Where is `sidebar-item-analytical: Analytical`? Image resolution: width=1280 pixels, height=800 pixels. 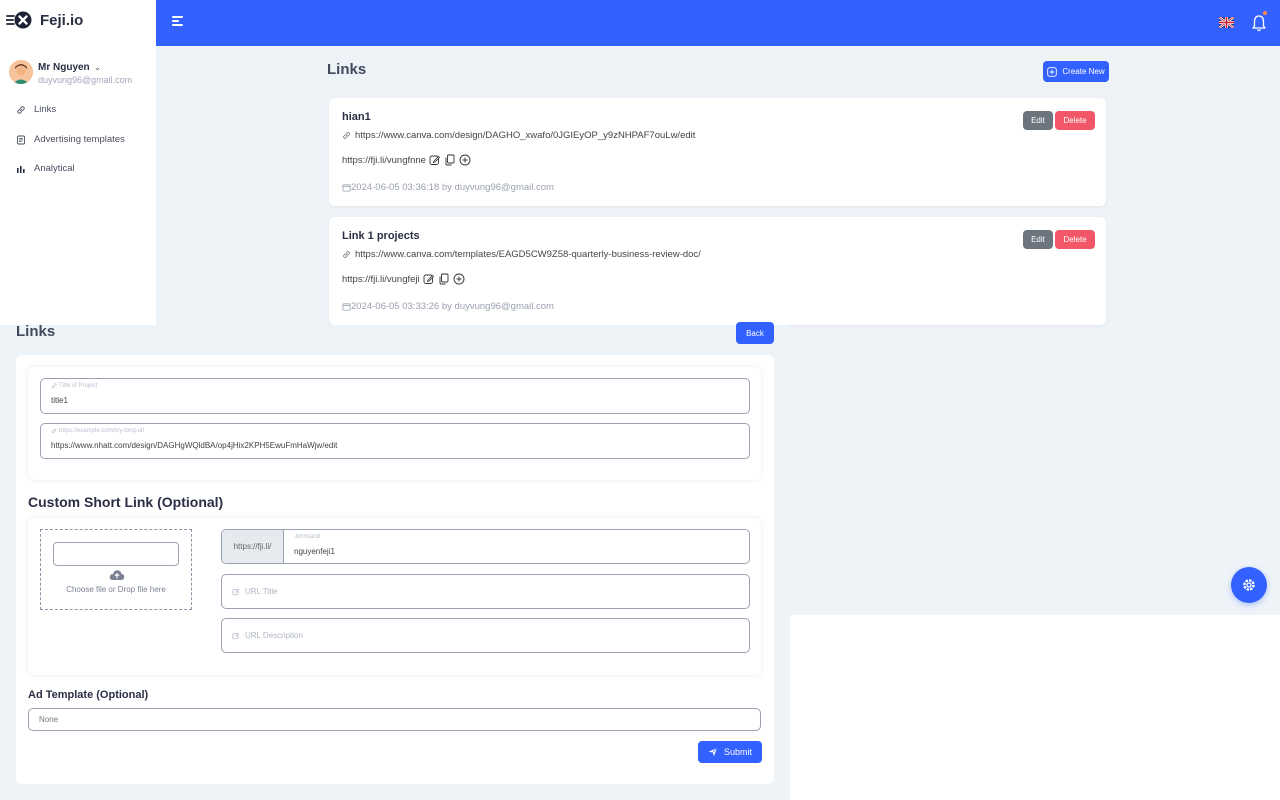 sidebar-item-analytical: Analytical is located at coordinates (45, 168).